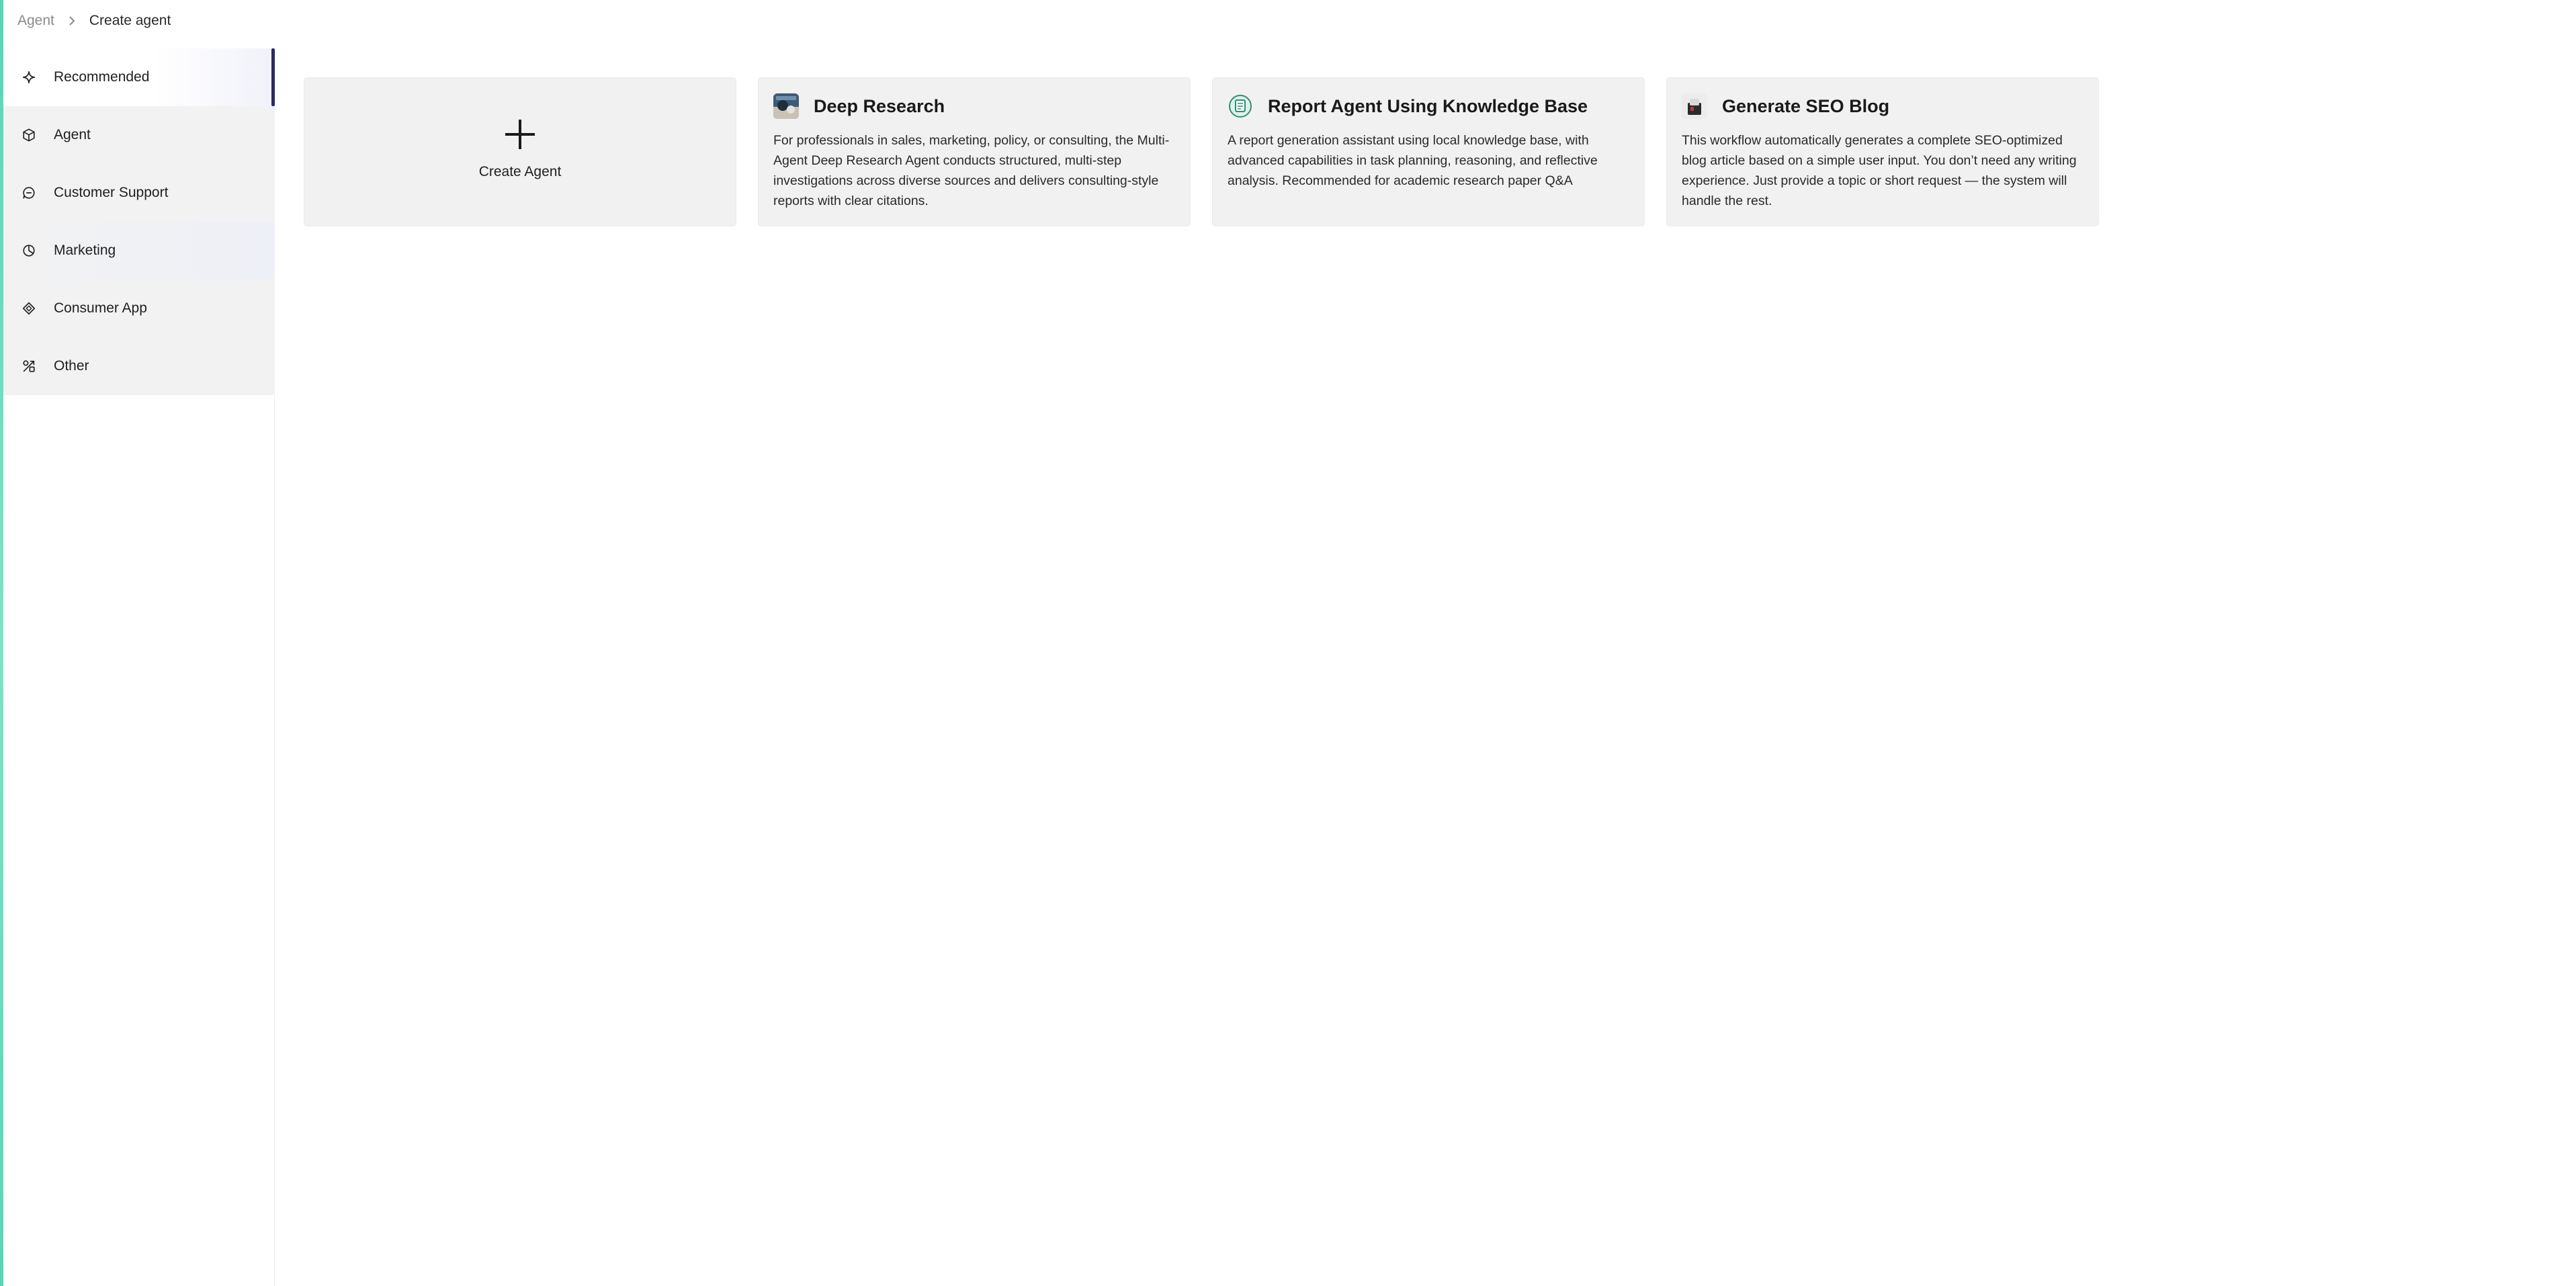 This screenshot has height=1286, width=2576. Describe the element at coordinates (786, 106) in the screenshot. I see `deep-research-thumb` at that location.